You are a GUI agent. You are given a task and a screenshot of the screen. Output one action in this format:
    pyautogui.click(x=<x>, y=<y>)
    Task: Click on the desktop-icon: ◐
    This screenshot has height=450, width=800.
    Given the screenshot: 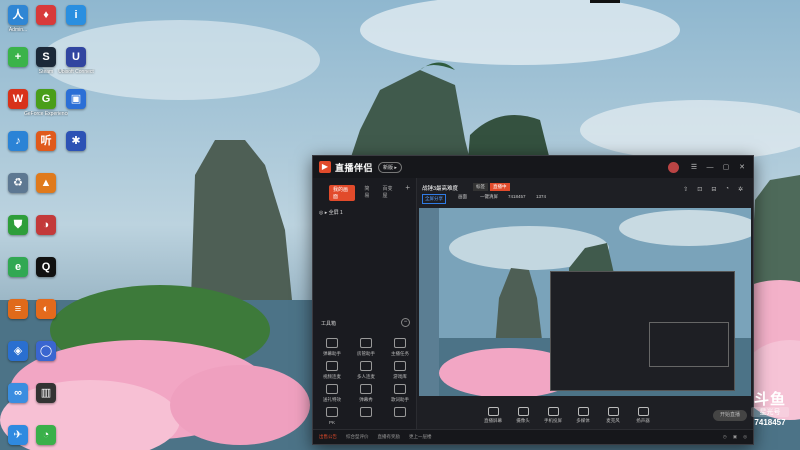 What is the action you would take?
    pyautogui.click(x=46, y=310)
    